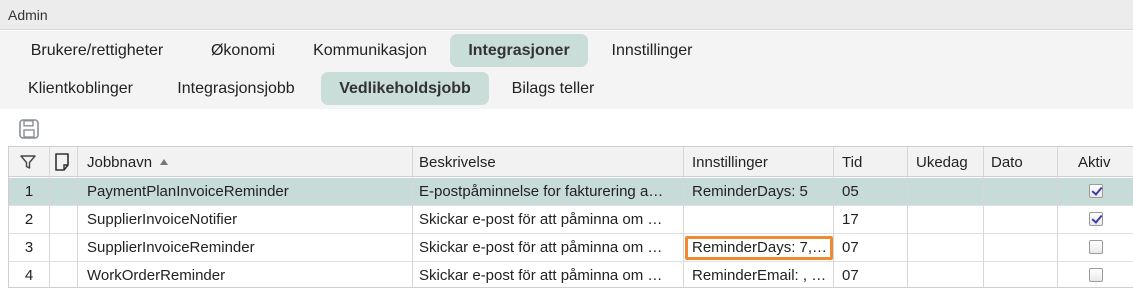 This screenshot has height=296, width=1133. Describe the element at coordinates (850, 191) in the screenshot. I see `time-cell: 05` at that location.